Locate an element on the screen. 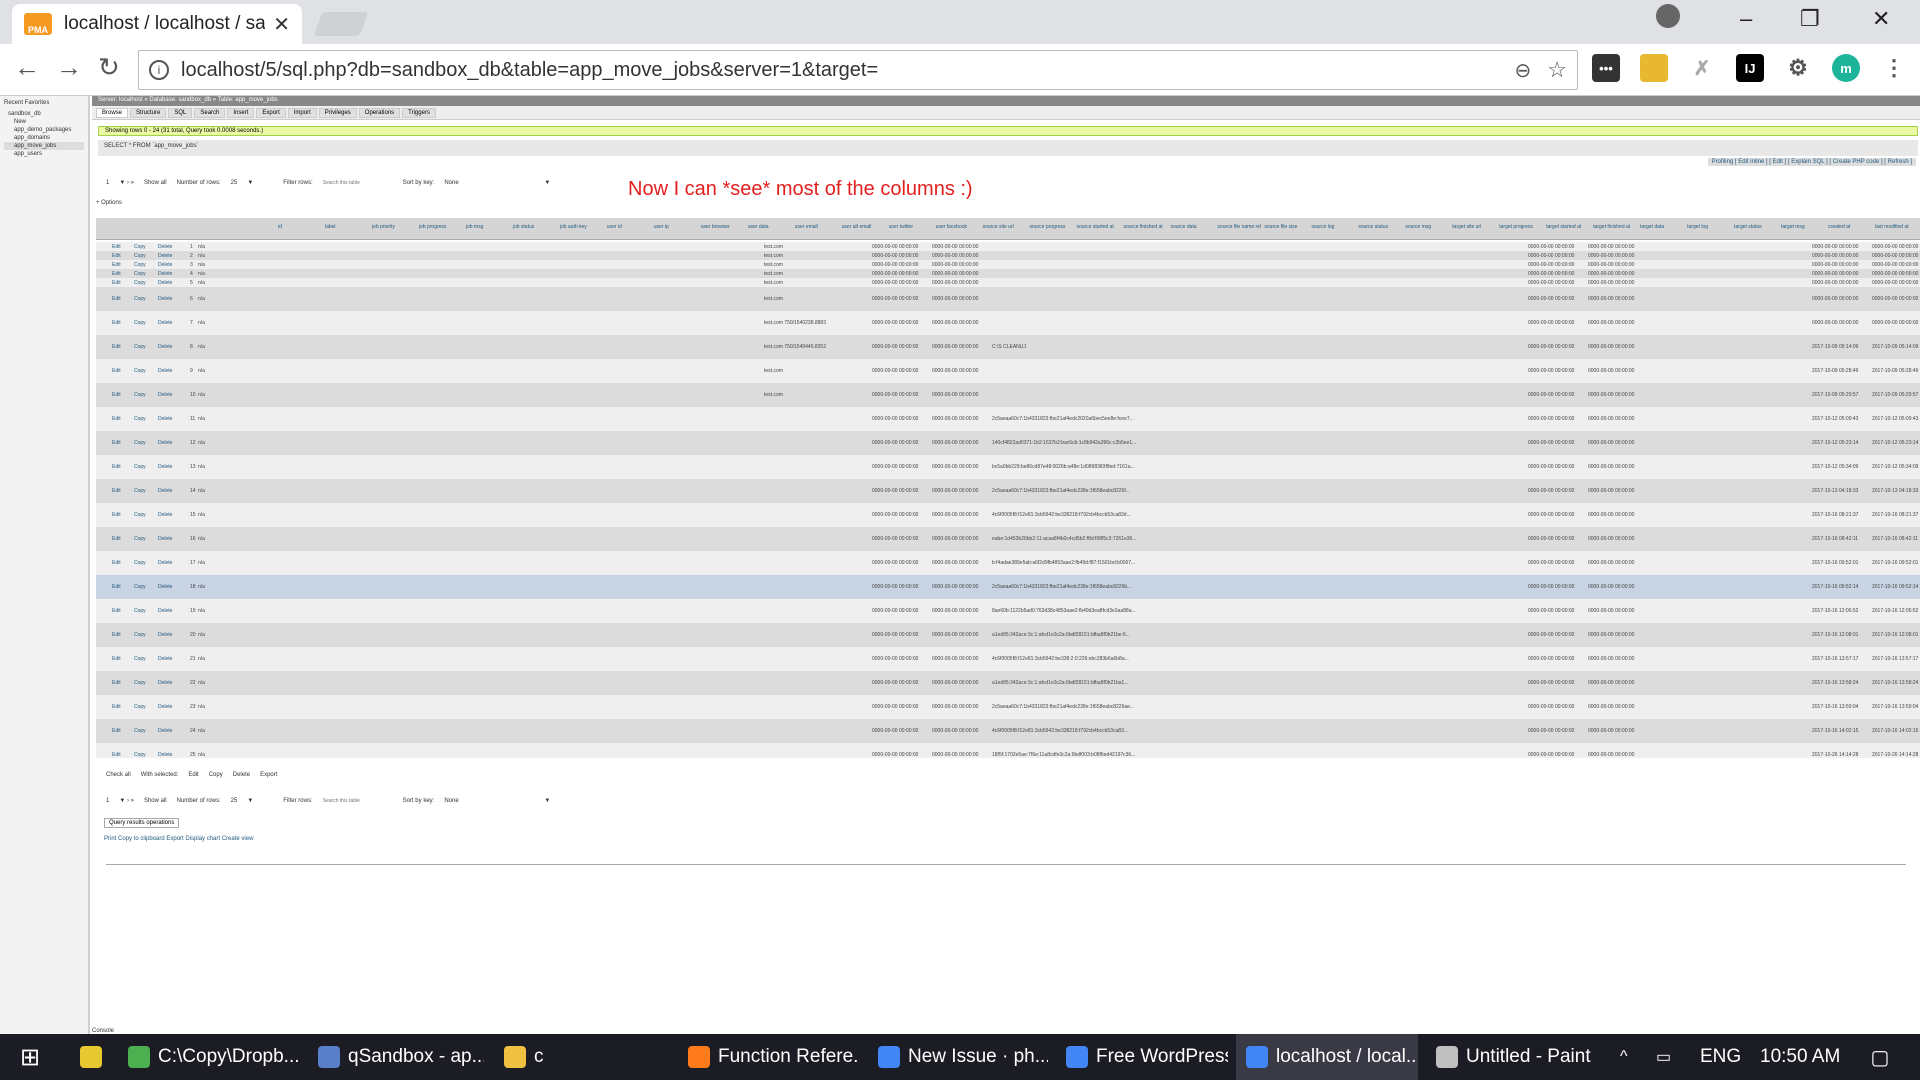 This screenshot has height=1080, width=1920. profile-icon is located at coordinates (1668, 16).